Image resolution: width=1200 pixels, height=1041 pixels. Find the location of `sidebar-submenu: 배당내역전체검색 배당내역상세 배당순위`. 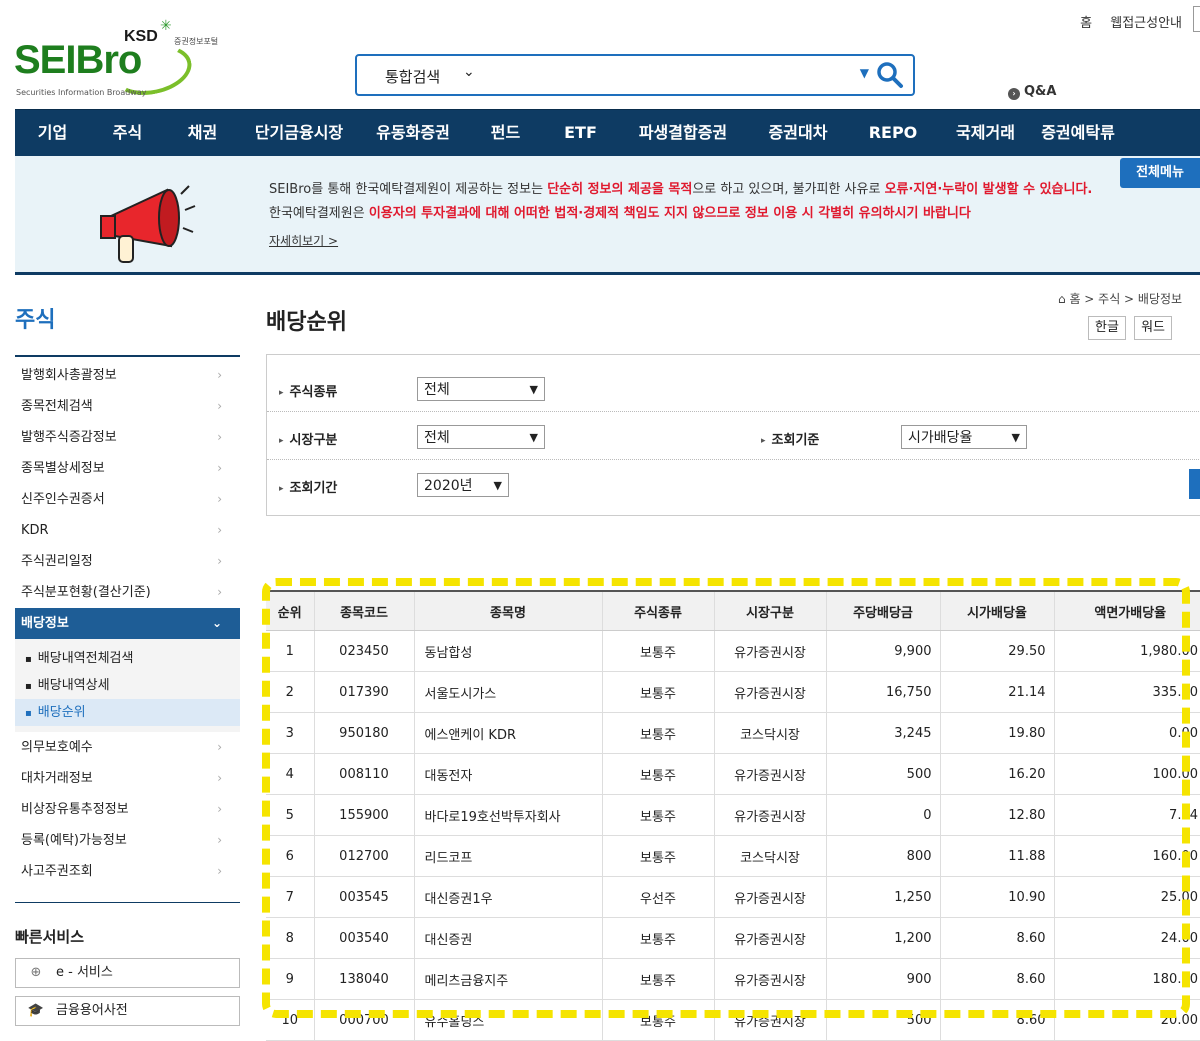

sidebar-submenu: 배당내역전체검색 배당내역상세 배당순위 is located at coordinates (127, 685).